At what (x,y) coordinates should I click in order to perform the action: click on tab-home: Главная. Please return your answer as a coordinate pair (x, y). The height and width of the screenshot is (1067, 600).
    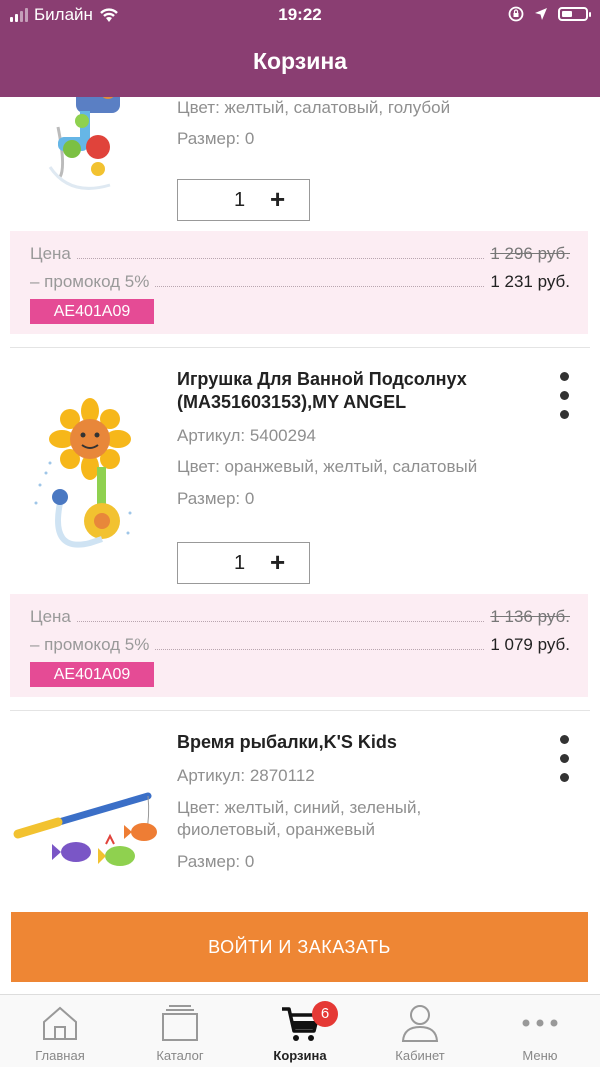
    Looking at the image, I should click on (60, 1031).